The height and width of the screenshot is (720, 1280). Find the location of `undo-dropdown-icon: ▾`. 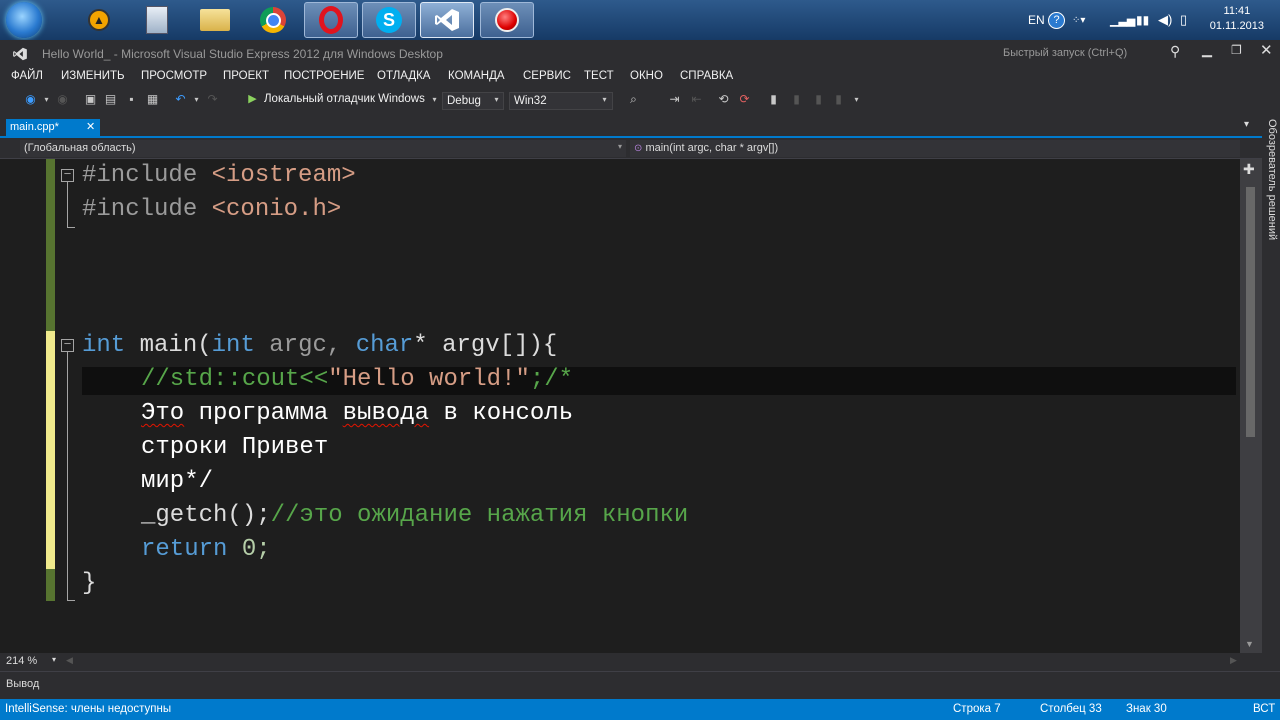

undo-dropdown-icon: ▾ is located at coordinates (196, 99).